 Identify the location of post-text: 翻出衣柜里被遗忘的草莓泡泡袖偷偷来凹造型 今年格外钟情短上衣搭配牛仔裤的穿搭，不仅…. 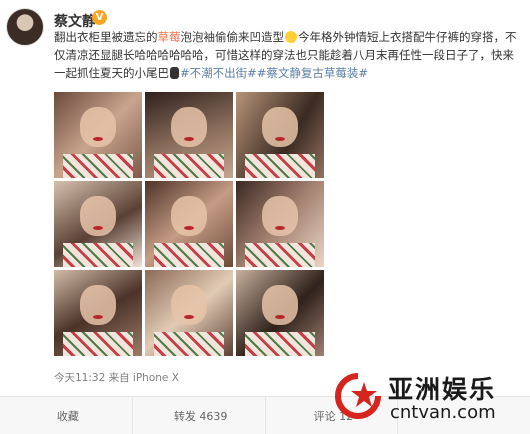
(289, 55).